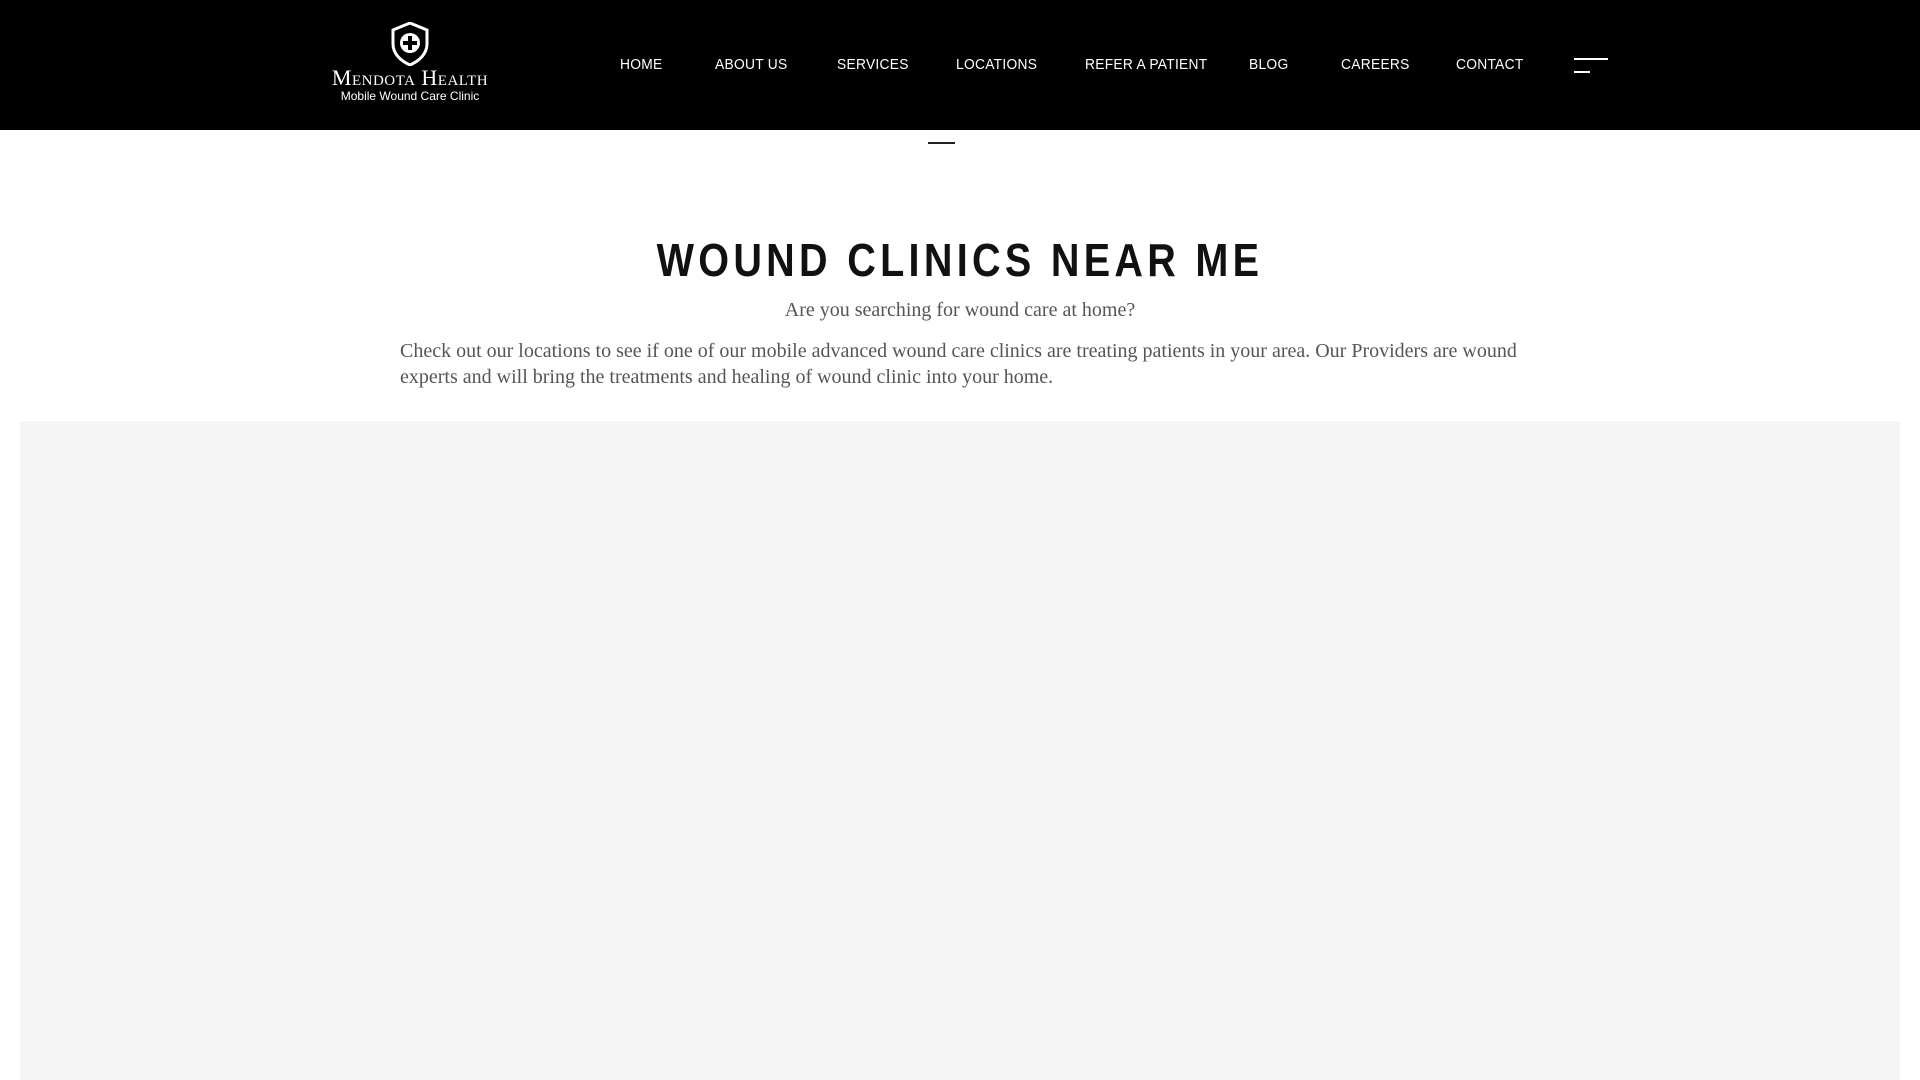 The height and width of the screenshot is (1080, 1920). I want to click on nav-careers: CAREERS, so click(1375, 65).